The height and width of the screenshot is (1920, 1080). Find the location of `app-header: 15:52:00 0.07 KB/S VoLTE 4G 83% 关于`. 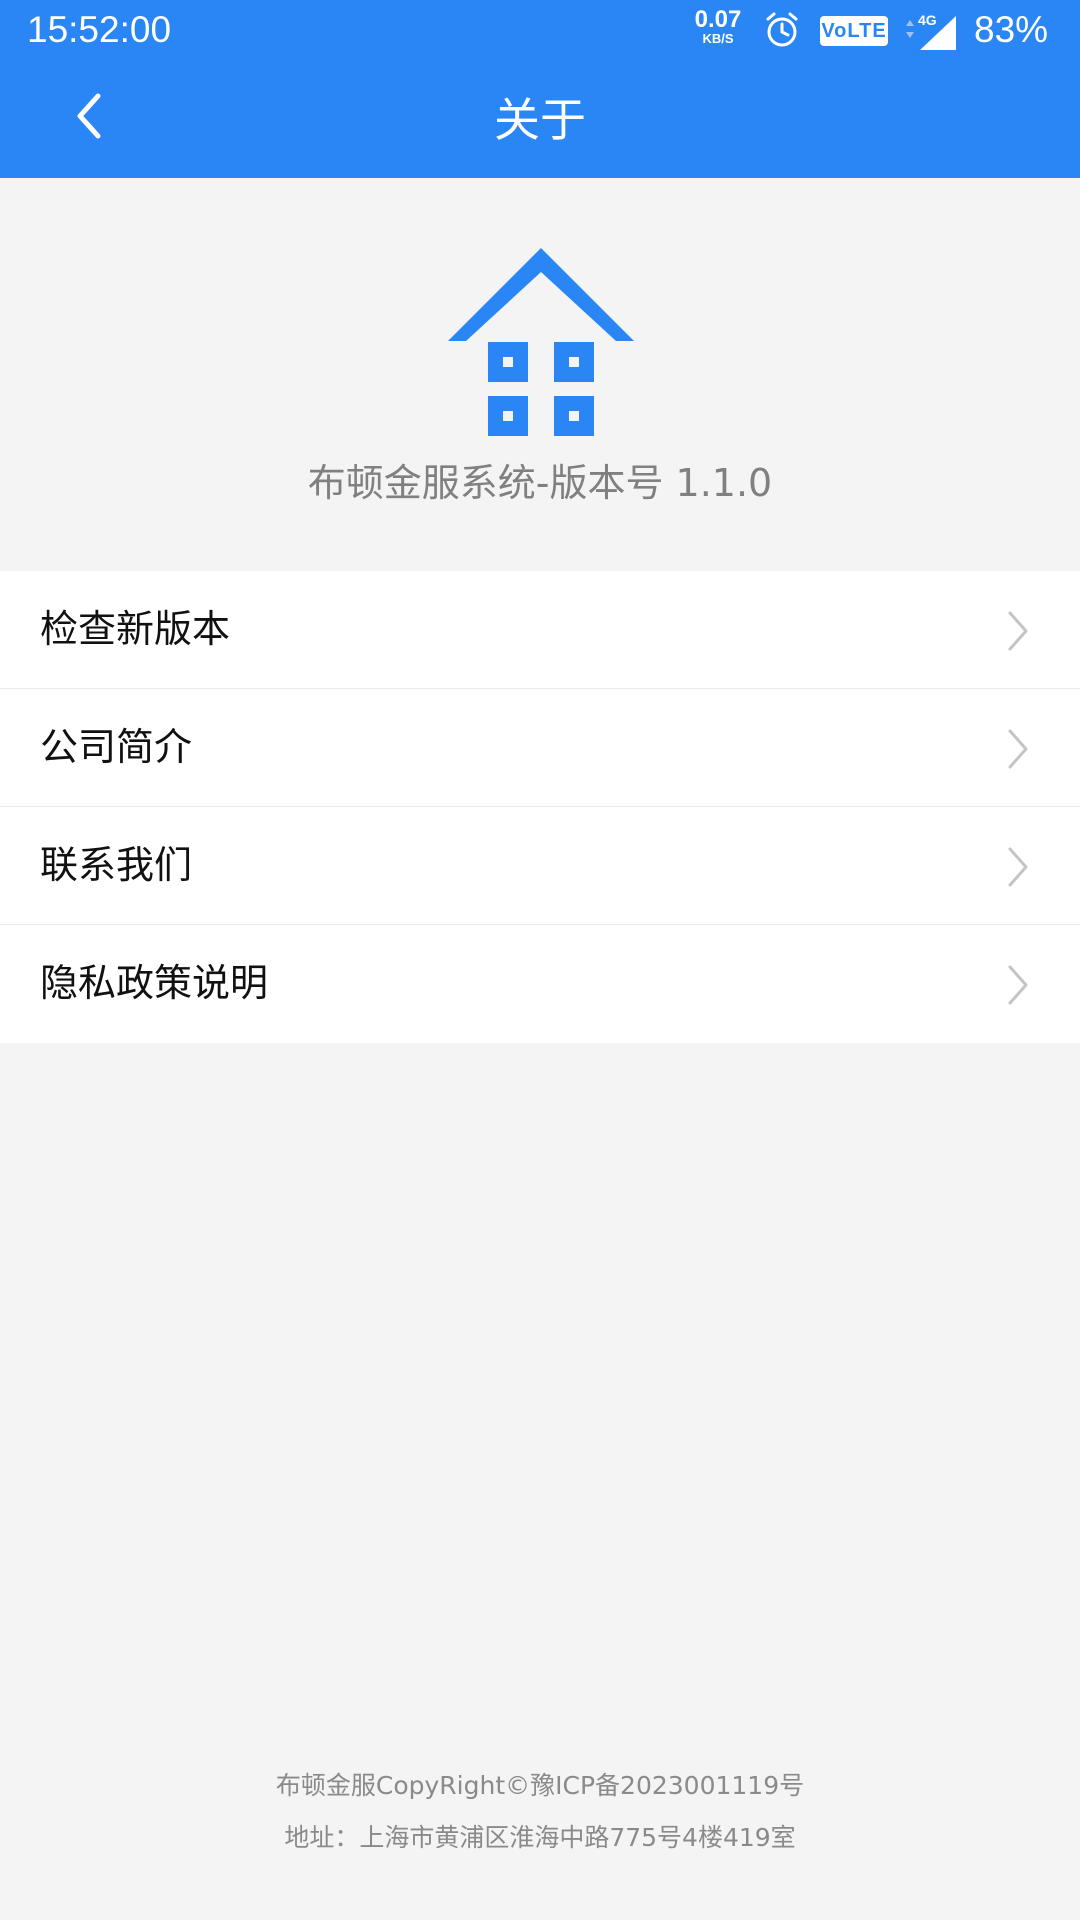

app-header: 15:52:00 0.07 KB/S VoLTE 4G 83% 关于 is located at coordinates (540, 89).